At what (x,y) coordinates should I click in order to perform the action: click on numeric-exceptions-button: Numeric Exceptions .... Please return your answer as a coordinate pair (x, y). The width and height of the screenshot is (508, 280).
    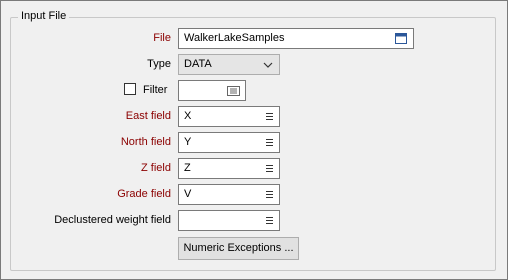
    Looking at the image, I should click on (238, 248).